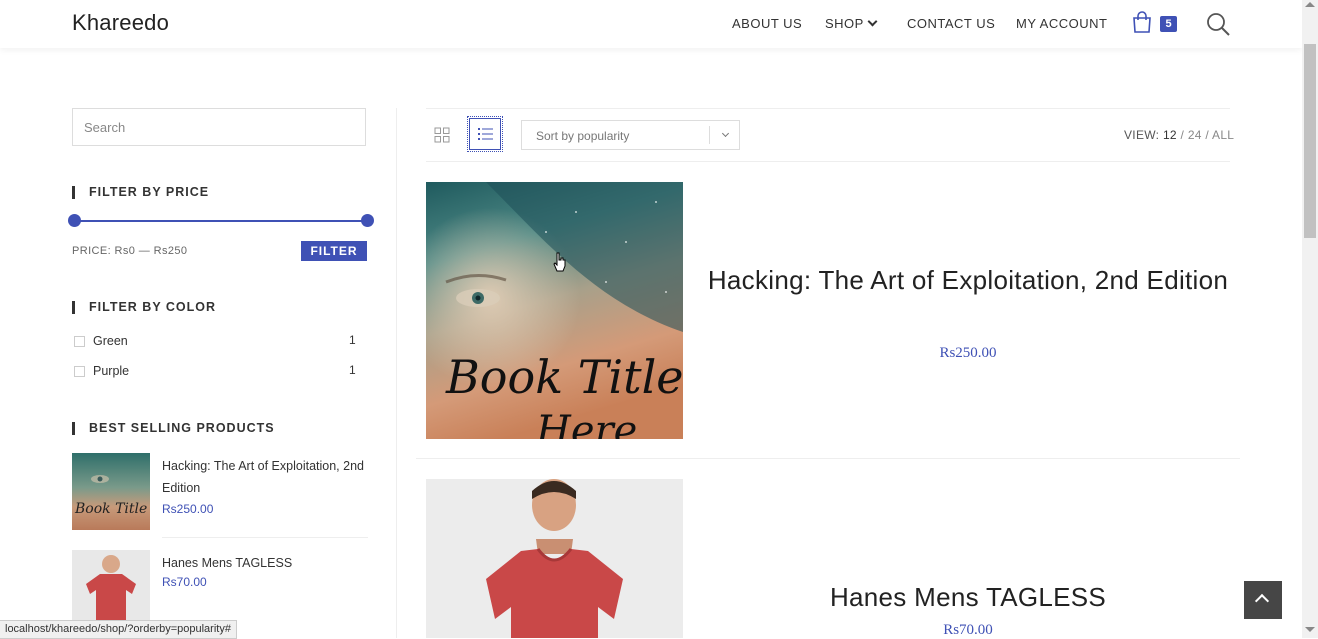 Image resolution: width=1318 pixels, height=639 pixels. I want to click on grid-view-icon, so click(442, 135).